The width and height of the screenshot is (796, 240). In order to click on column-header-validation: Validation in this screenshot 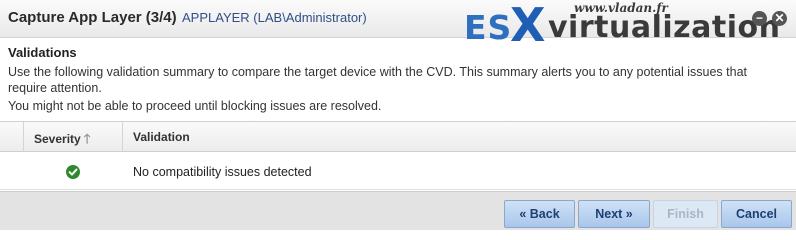, I will do `click(156, 137)`.